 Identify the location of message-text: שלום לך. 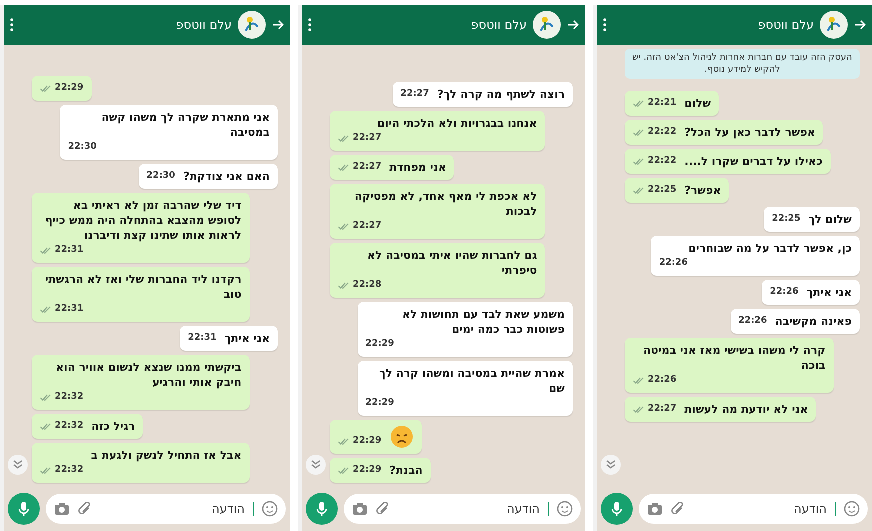
(830, 219).